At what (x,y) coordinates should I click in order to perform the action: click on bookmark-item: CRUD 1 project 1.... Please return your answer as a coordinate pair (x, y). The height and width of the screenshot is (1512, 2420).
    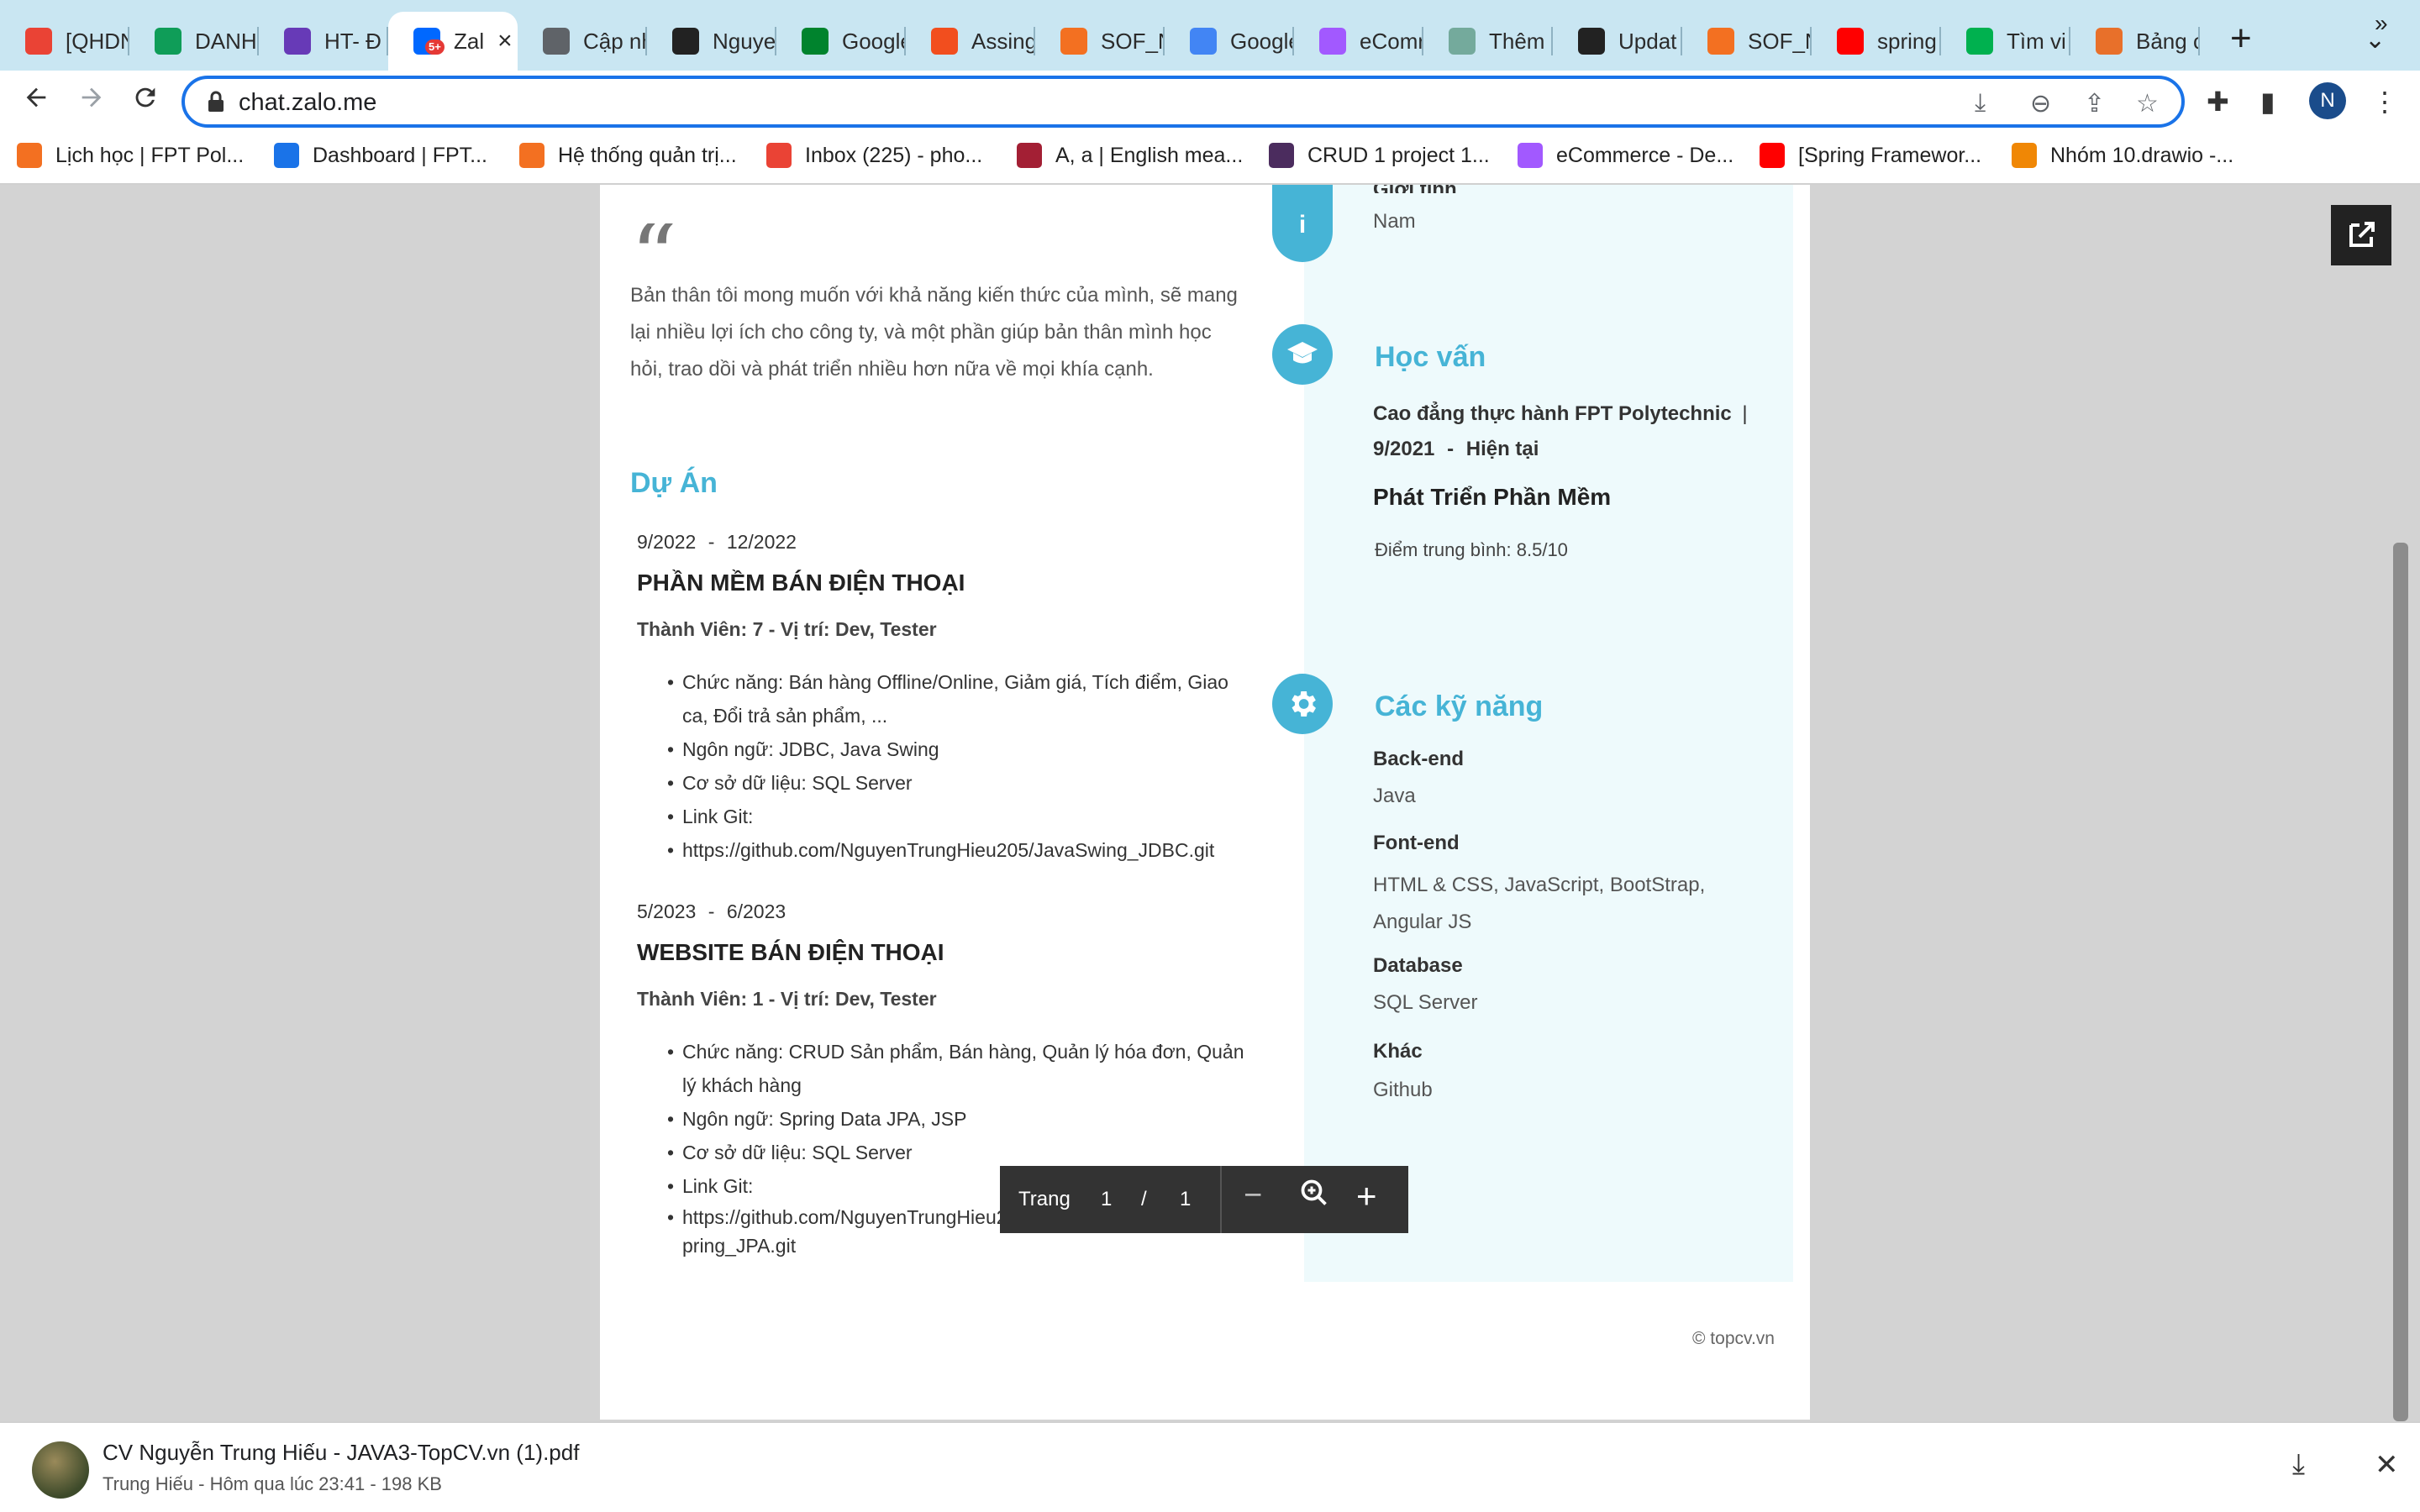
    Looking at the image, I should click on (1379, 155).